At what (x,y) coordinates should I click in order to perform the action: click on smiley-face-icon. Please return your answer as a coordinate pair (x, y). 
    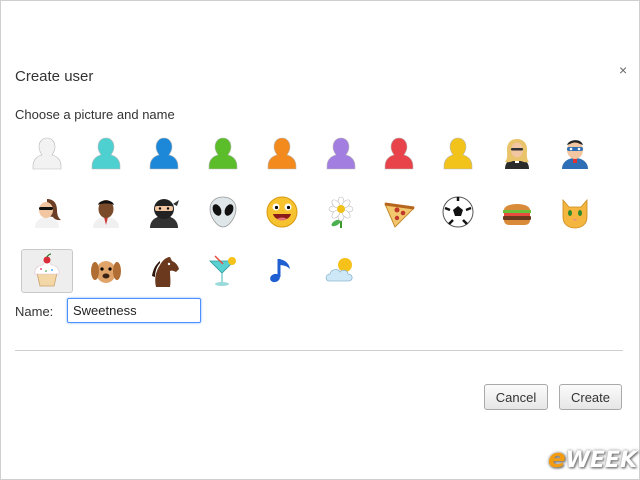
    Looking at the image, I should click on (282, 212).